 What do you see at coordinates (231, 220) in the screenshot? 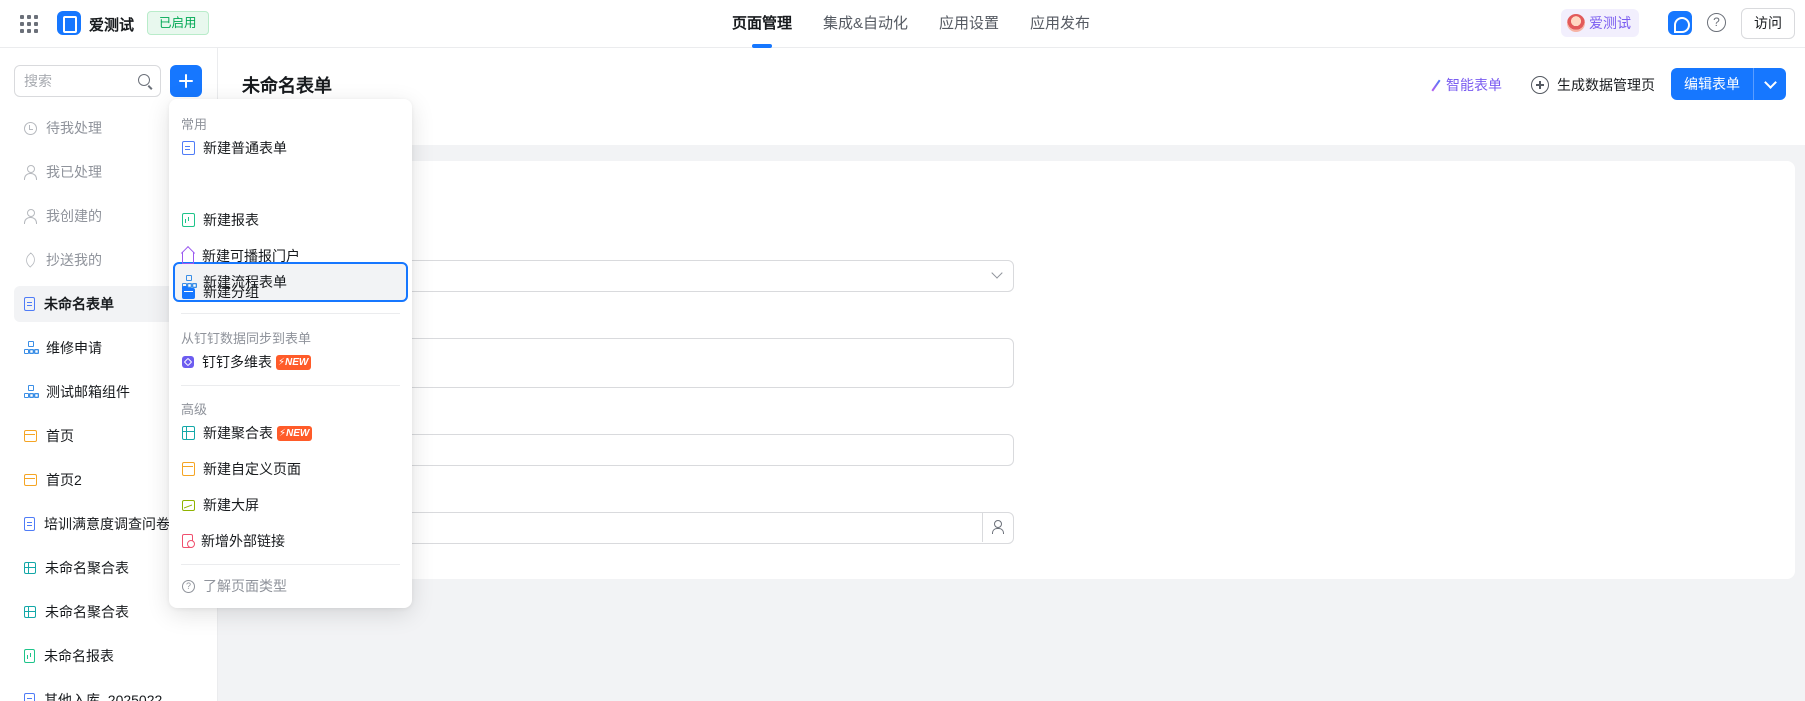
I see `menu-item-label: 新建报表` at bounding box center [231, 220].